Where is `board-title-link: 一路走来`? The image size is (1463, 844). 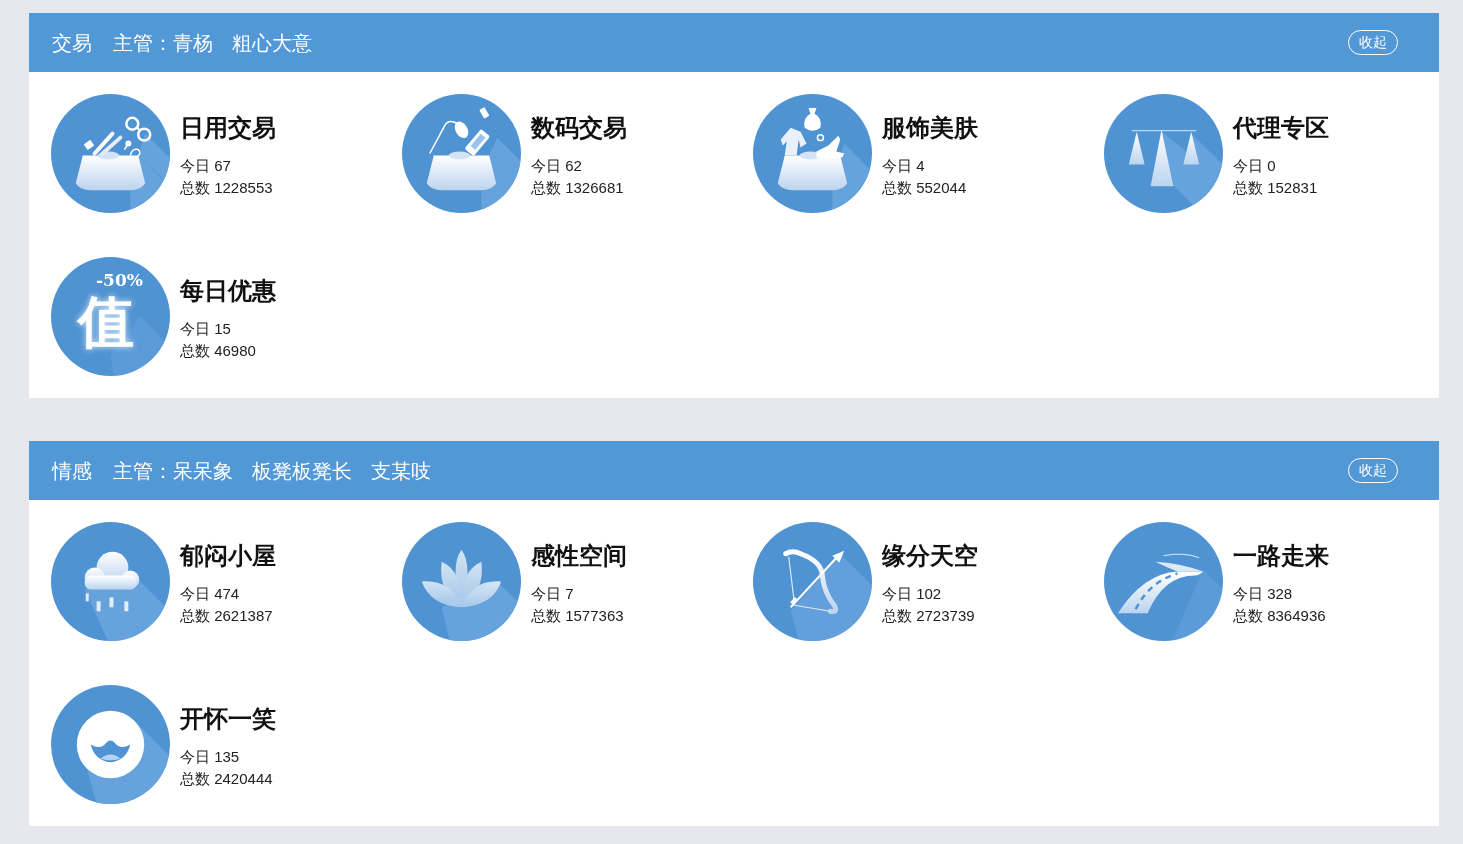 board-title-link: 一路走来 is located at coordinates (1281, 556).